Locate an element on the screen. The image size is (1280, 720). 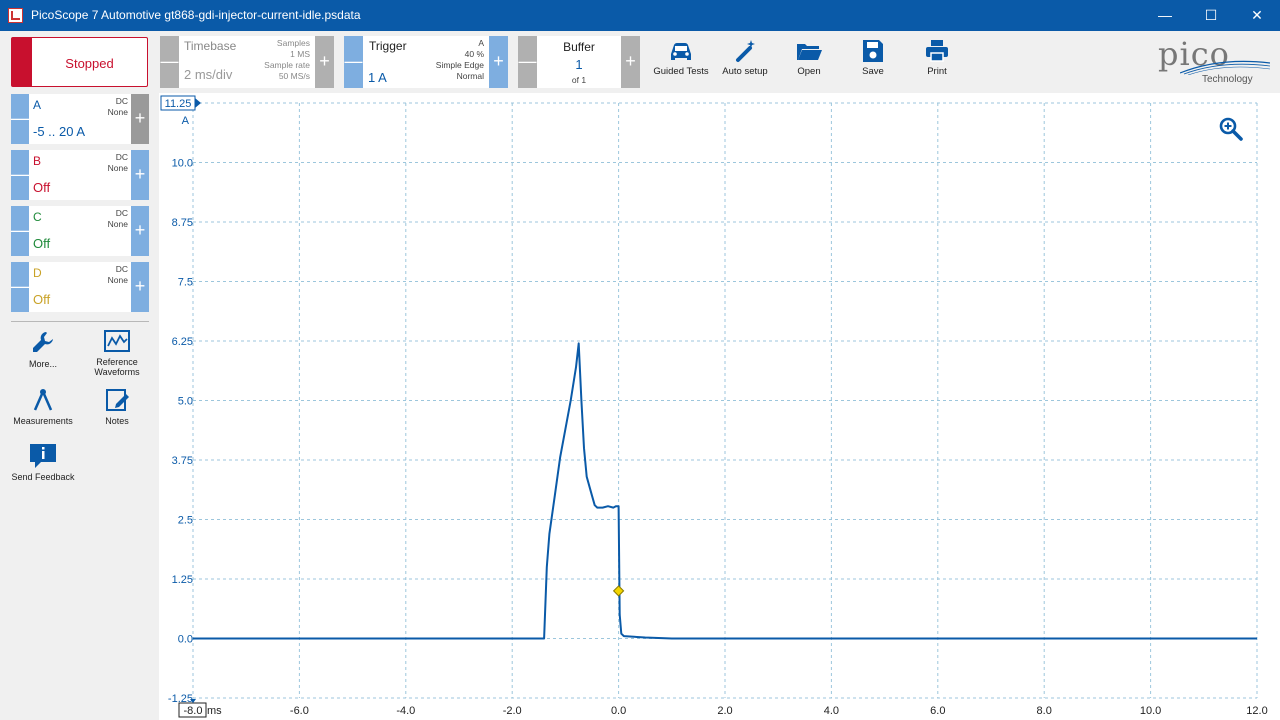
y-tick-label: 0.0 is located at coordinates (185, 640).